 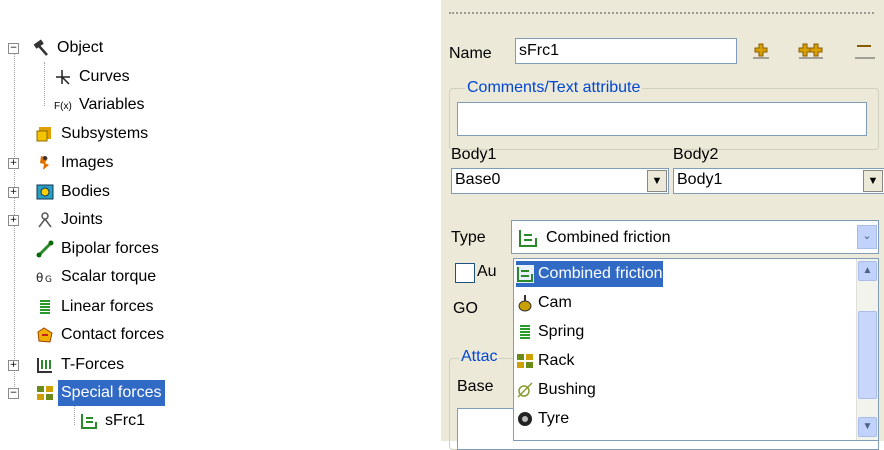 What do you see at coordinates (474, 154) in the screenshot?
I see `body1-label: Body1` at bounding box center [474, 154].